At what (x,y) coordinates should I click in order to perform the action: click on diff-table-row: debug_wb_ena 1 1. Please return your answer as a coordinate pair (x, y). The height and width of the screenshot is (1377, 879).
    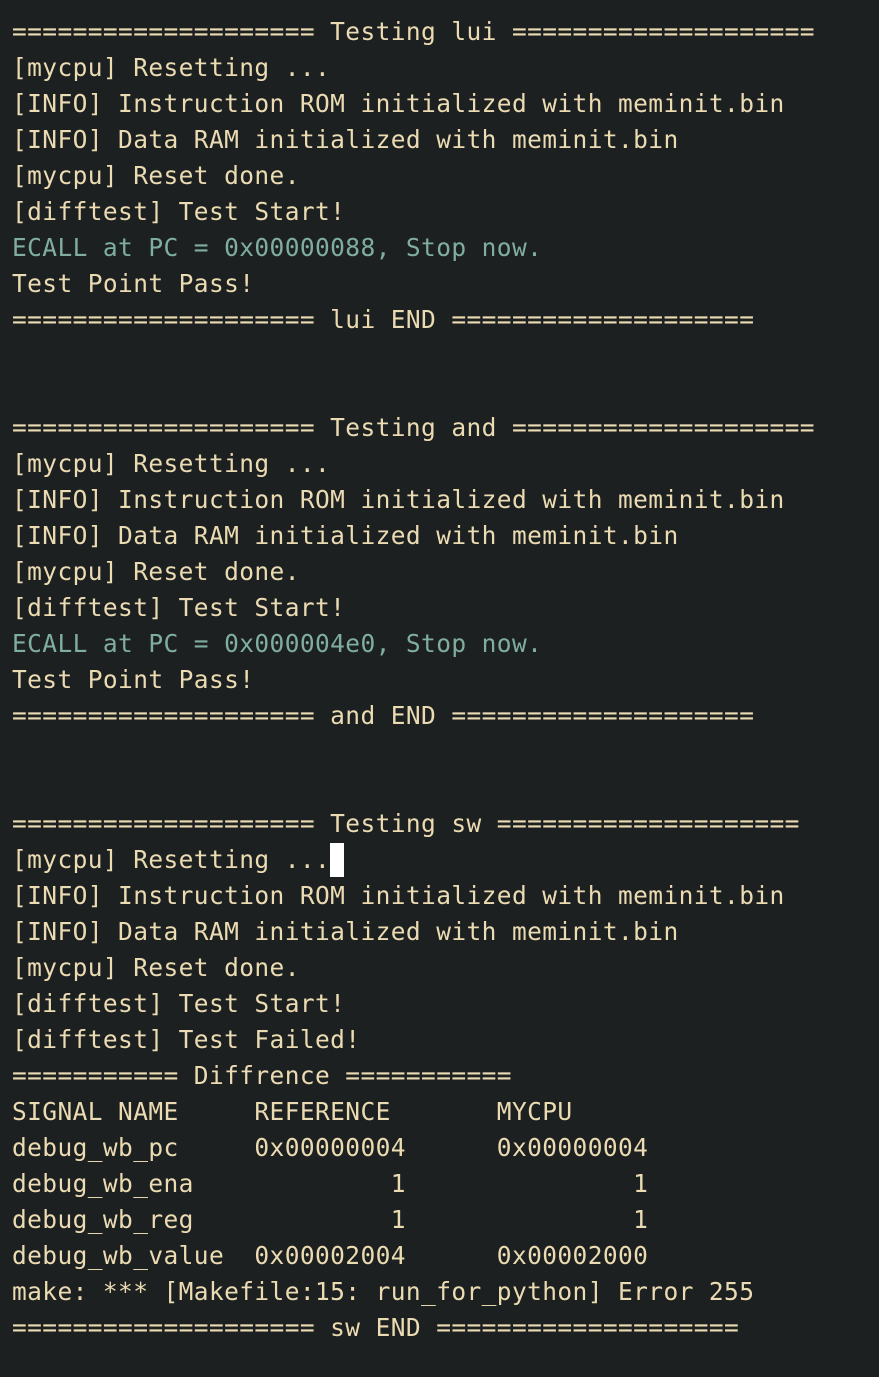
    Looking at the image, I should click on (330, 1183).